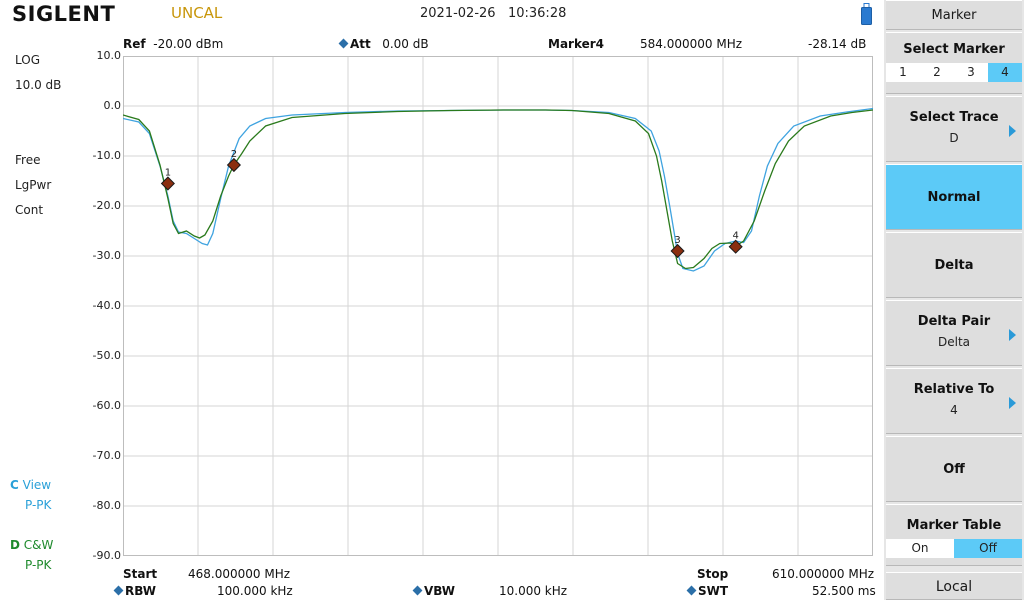 The height and width of the screenshot is (601, 1024). I want to click on uncal-indicator: UNCAL, so click(197, 13).